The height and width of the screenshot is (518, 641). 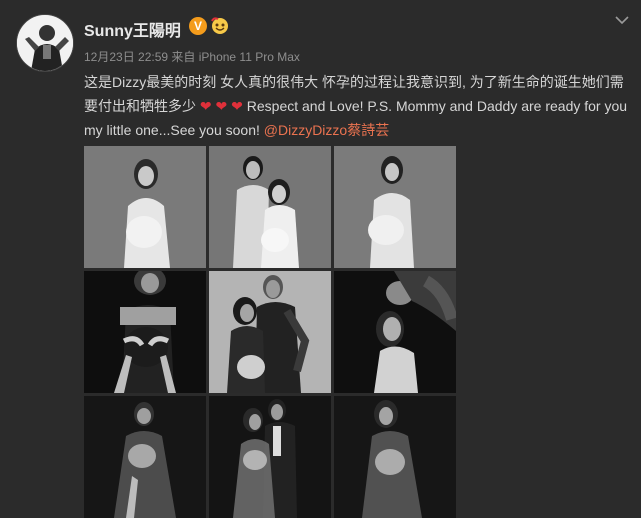 I want to click on vip-badge-icon: V, so click(x=198, y=26).